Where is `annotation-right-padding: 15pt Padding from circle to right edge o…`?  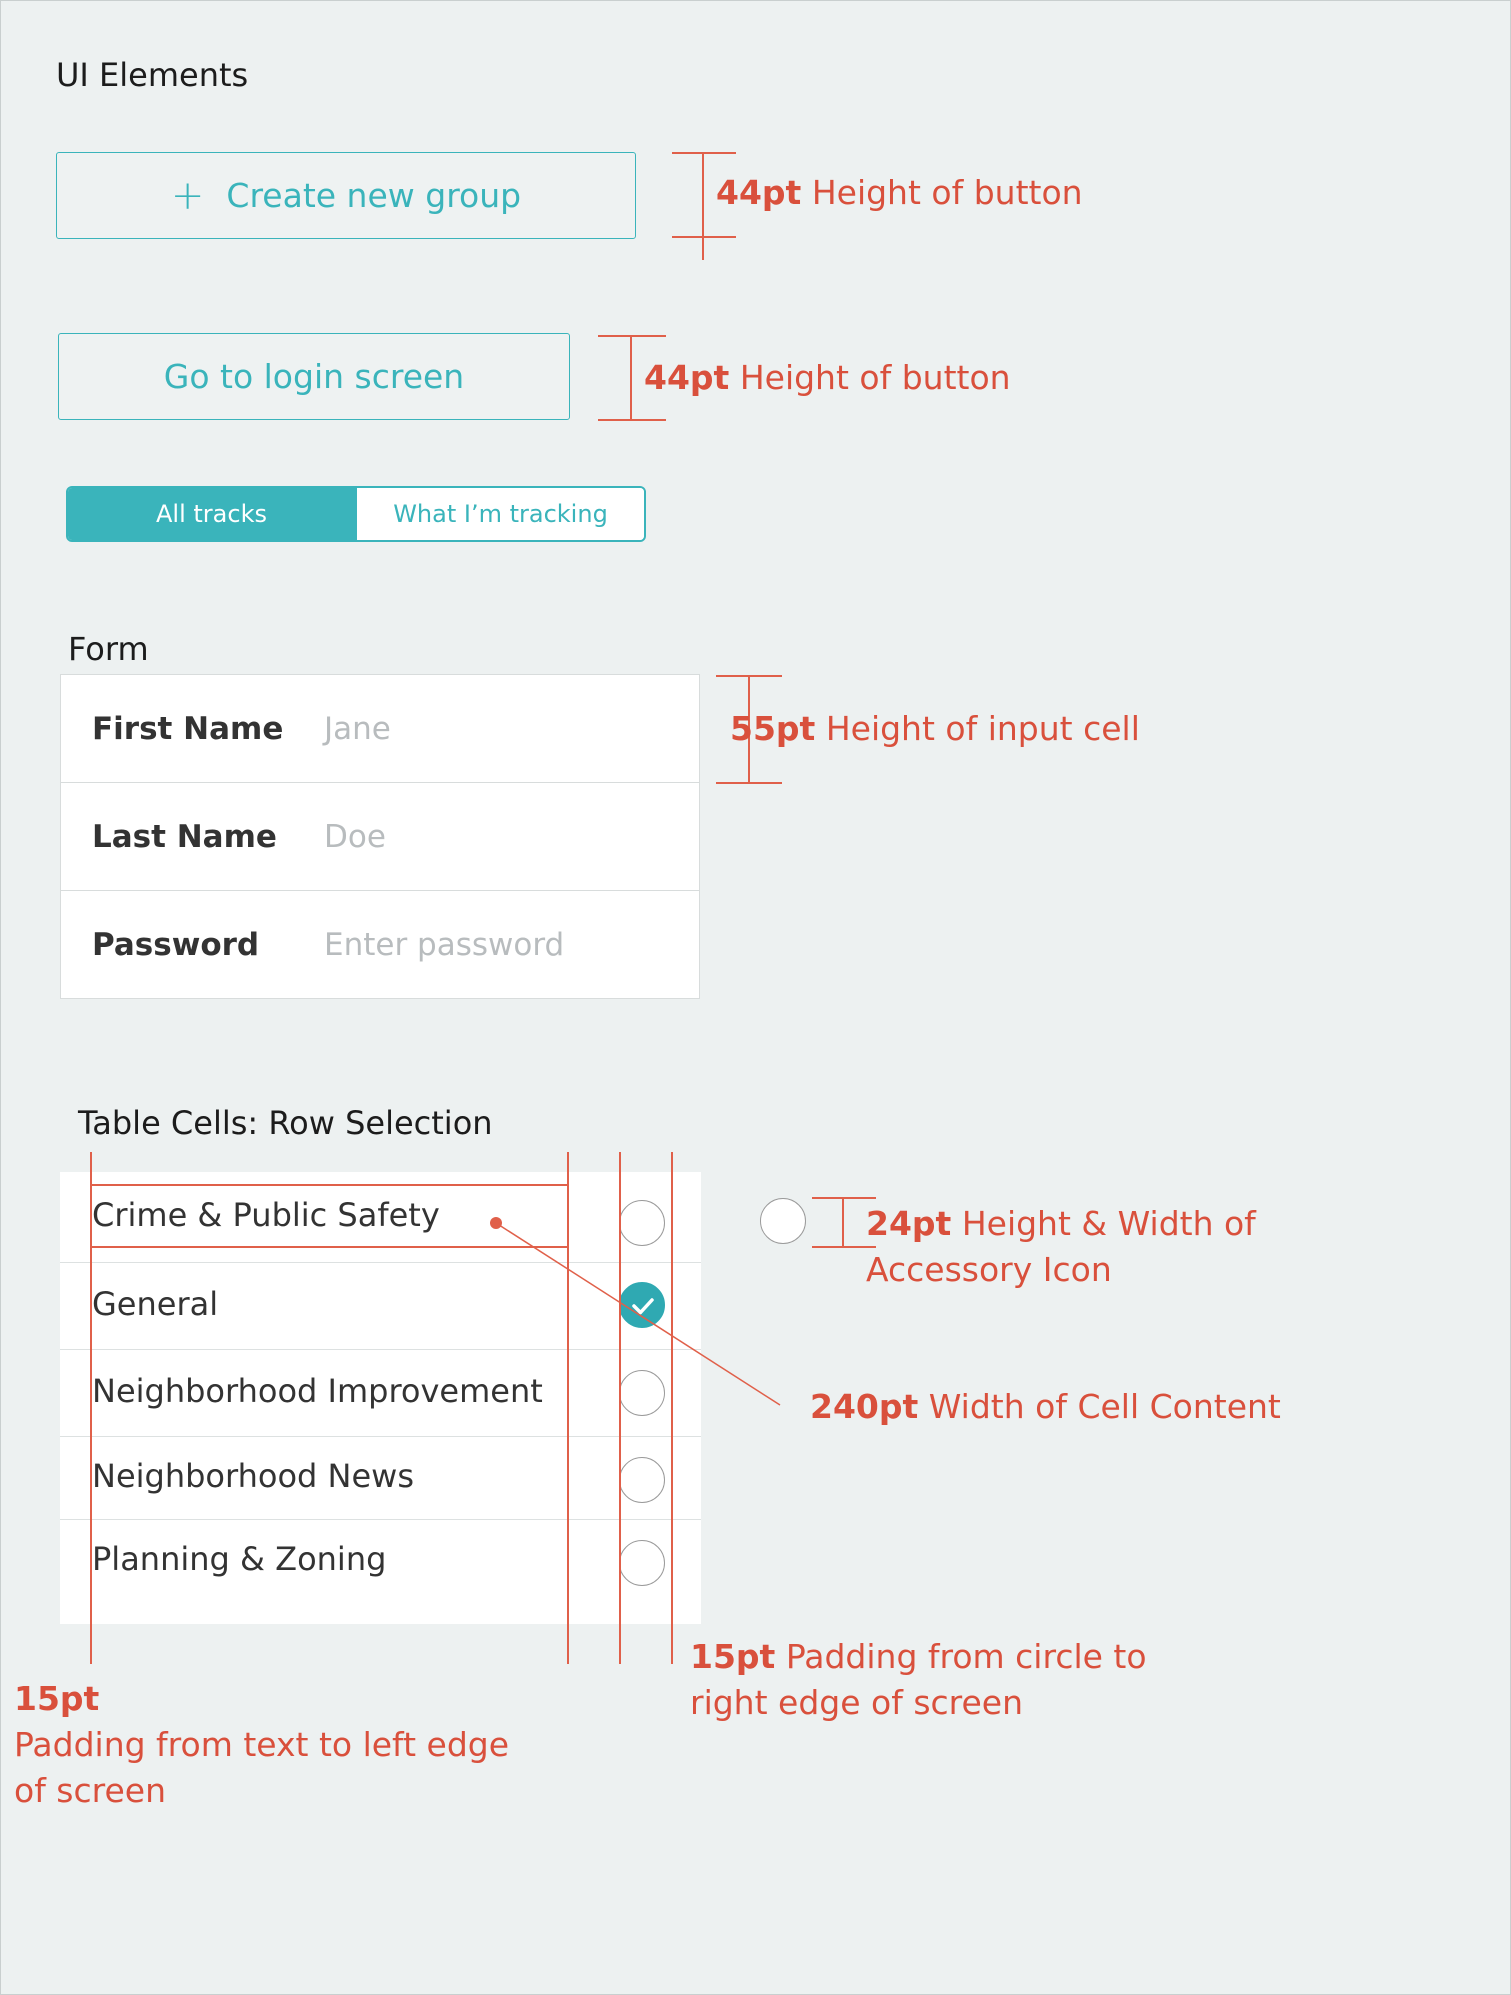 annotation-right-padding: 15pt Padding from circle to right edge o… is located at coordinates (918, 1679).